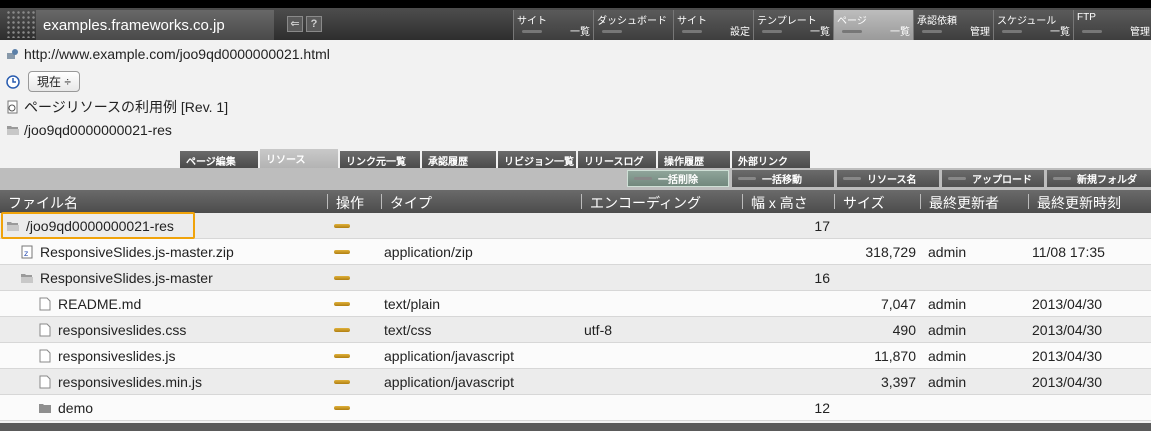 Image resolution: width=1151 pixels, height=431 pixels. I want to click on file-dims: 12, so click(822, 408).